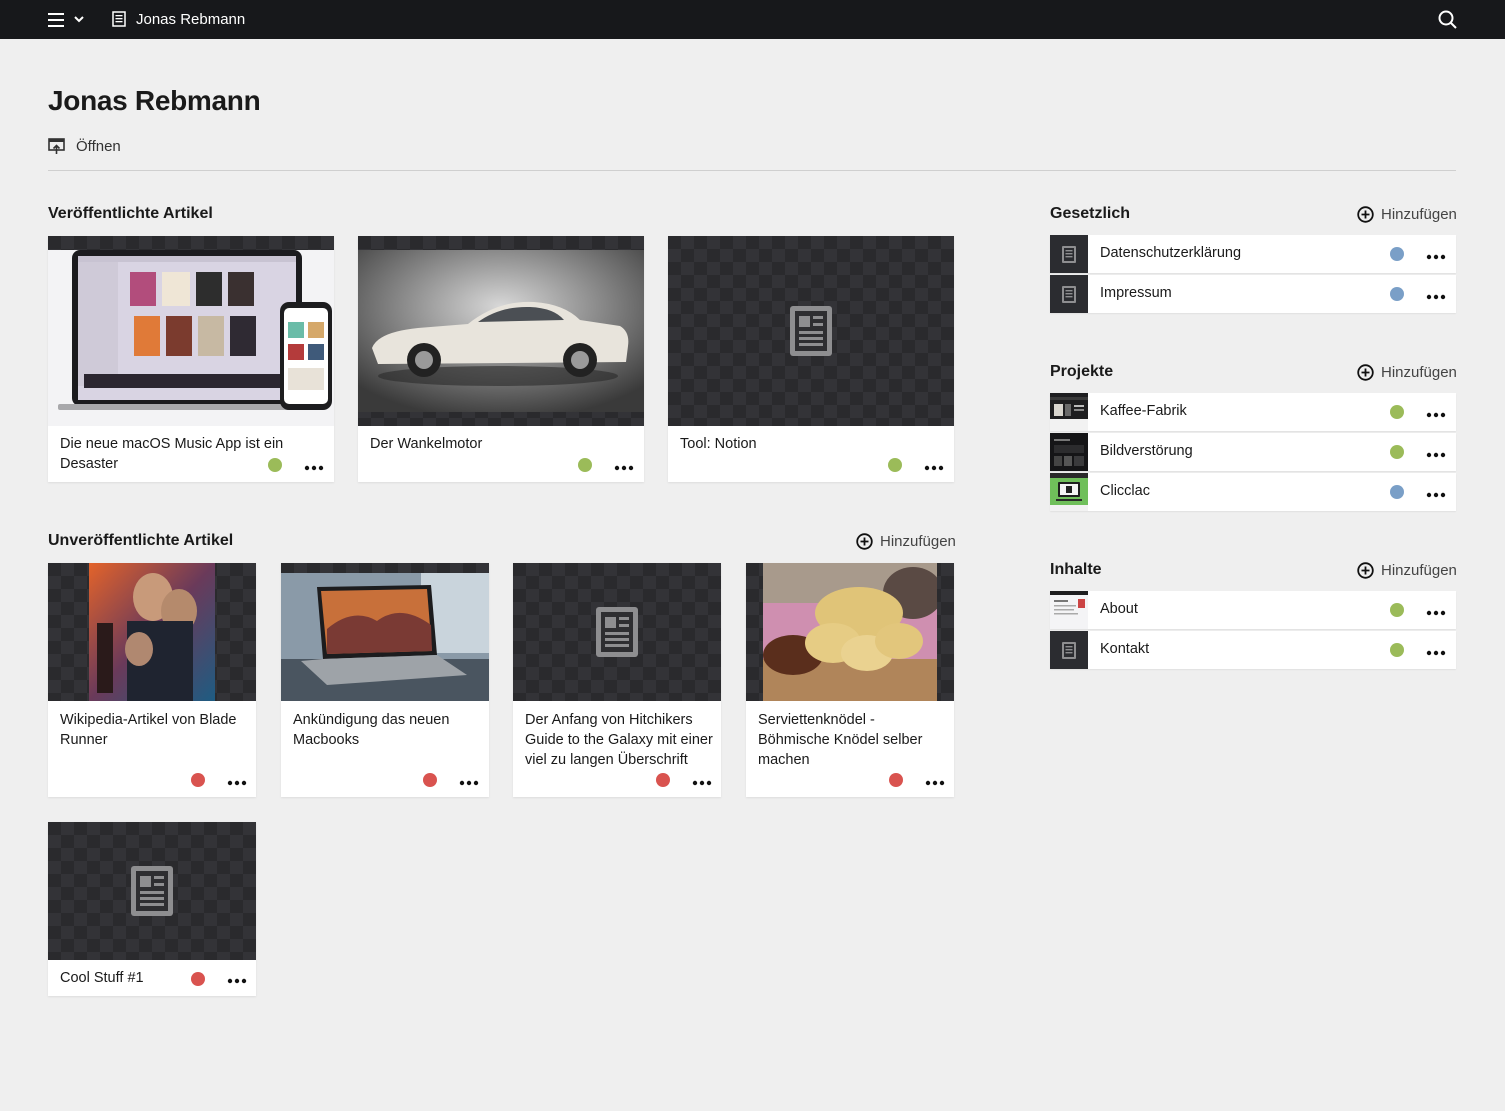 Image resolution: width=1505 pixels, height=1111 pixels. I want to click on list-item: About, so click(1253, 610).